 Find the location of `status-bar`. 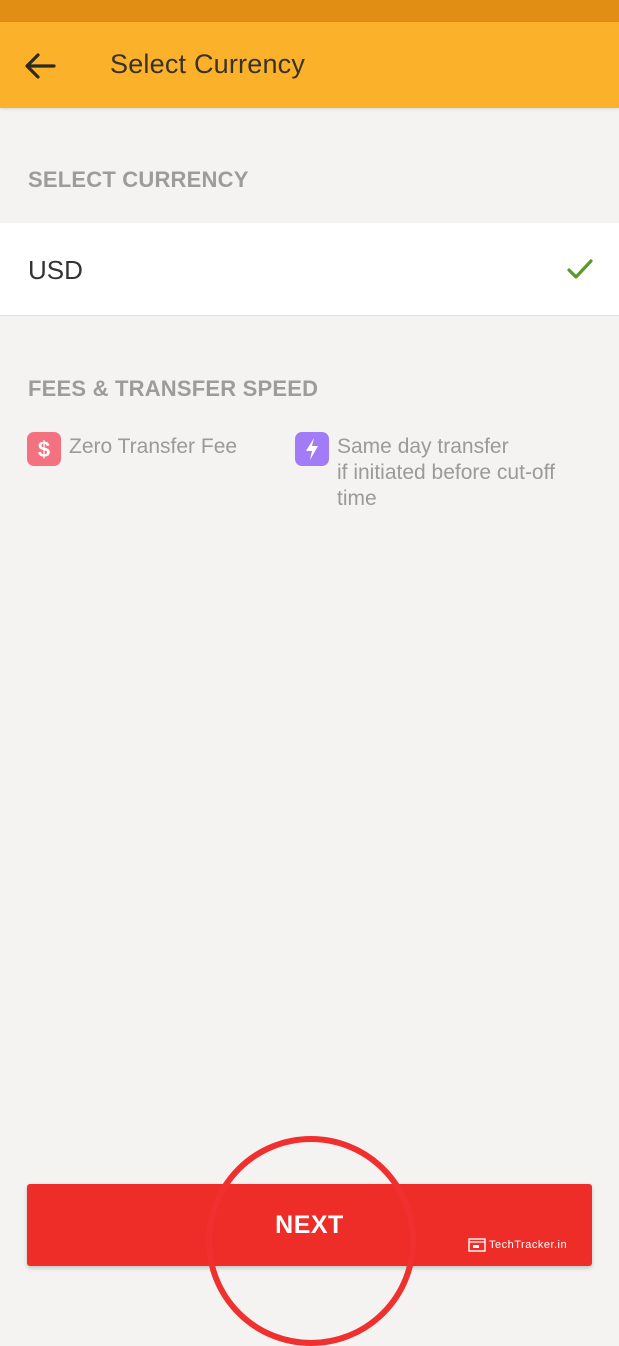

status-bar is located at coordinates (309, 11).